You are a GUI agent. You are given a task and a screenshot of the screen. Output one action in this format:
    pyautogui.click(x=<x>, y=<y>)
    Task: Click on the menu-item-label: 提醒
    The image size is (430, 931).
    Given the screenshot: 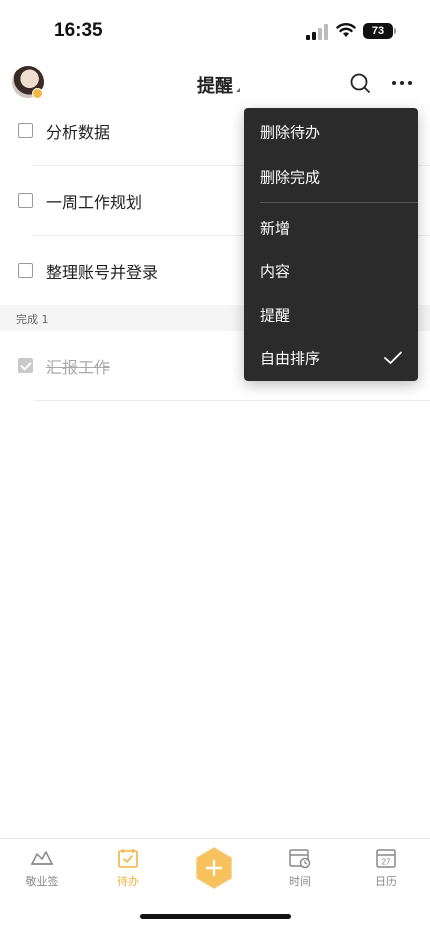 What is the action you would take?
    pyautogui.click(x=275, y=315)
    